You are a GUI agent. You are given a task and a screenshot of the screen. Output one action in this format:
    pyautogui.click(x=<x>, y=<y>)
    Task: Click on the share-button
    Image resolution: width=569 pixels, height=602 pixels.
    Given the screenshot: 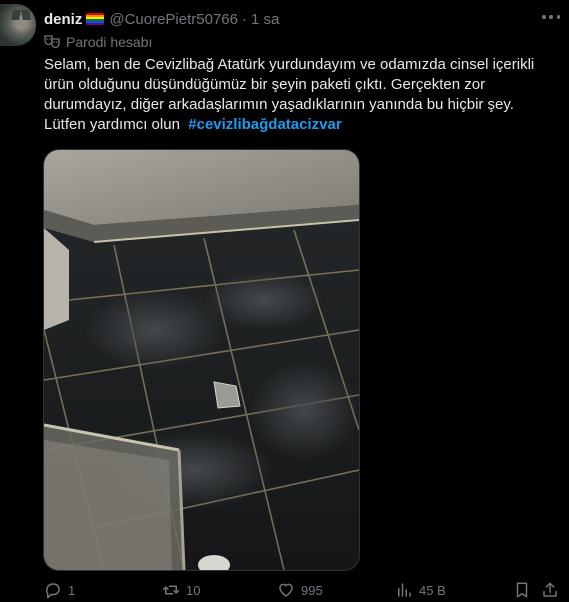 What is the action you would take?
    pyautogui.click(x=550, y=590)
    